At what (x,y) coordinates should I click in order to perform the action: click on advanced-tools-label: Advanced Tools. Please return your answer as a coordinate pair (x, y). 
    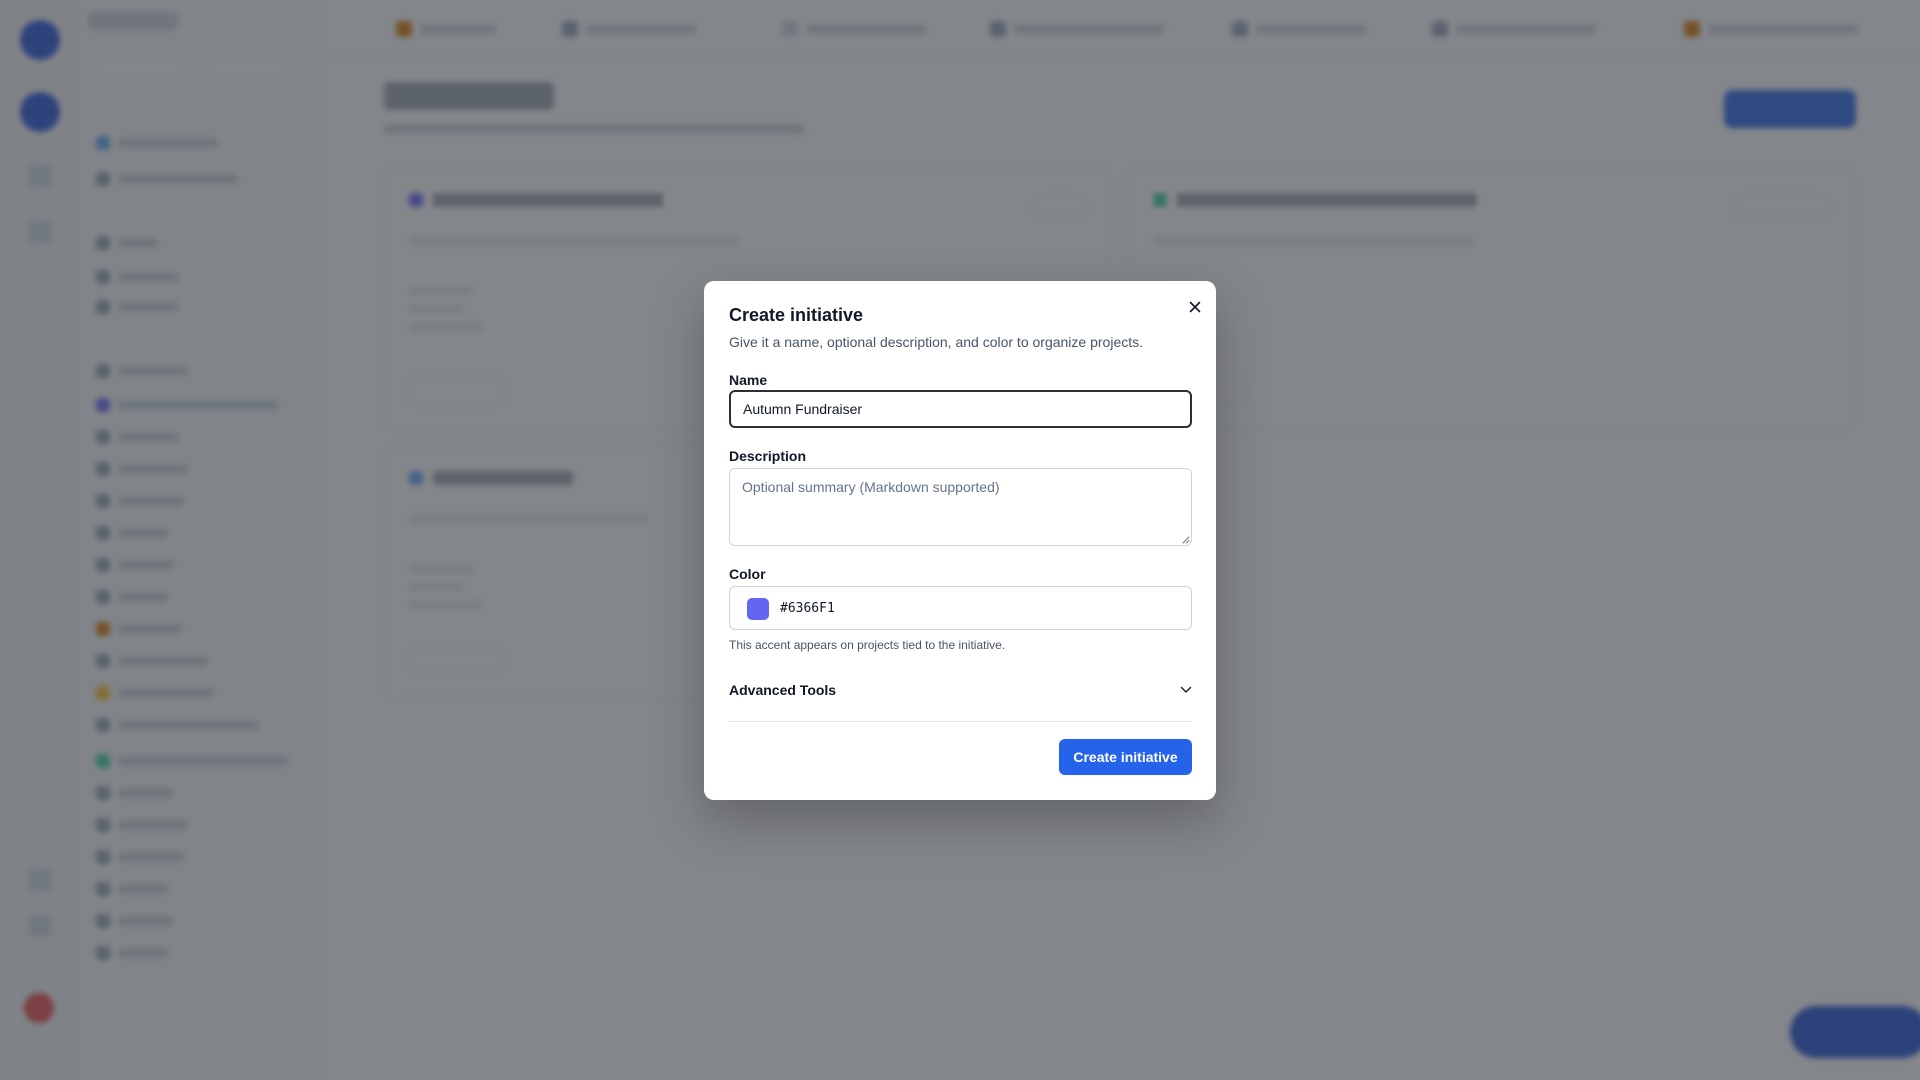
    Looking at the image, I should click on (783, 690).